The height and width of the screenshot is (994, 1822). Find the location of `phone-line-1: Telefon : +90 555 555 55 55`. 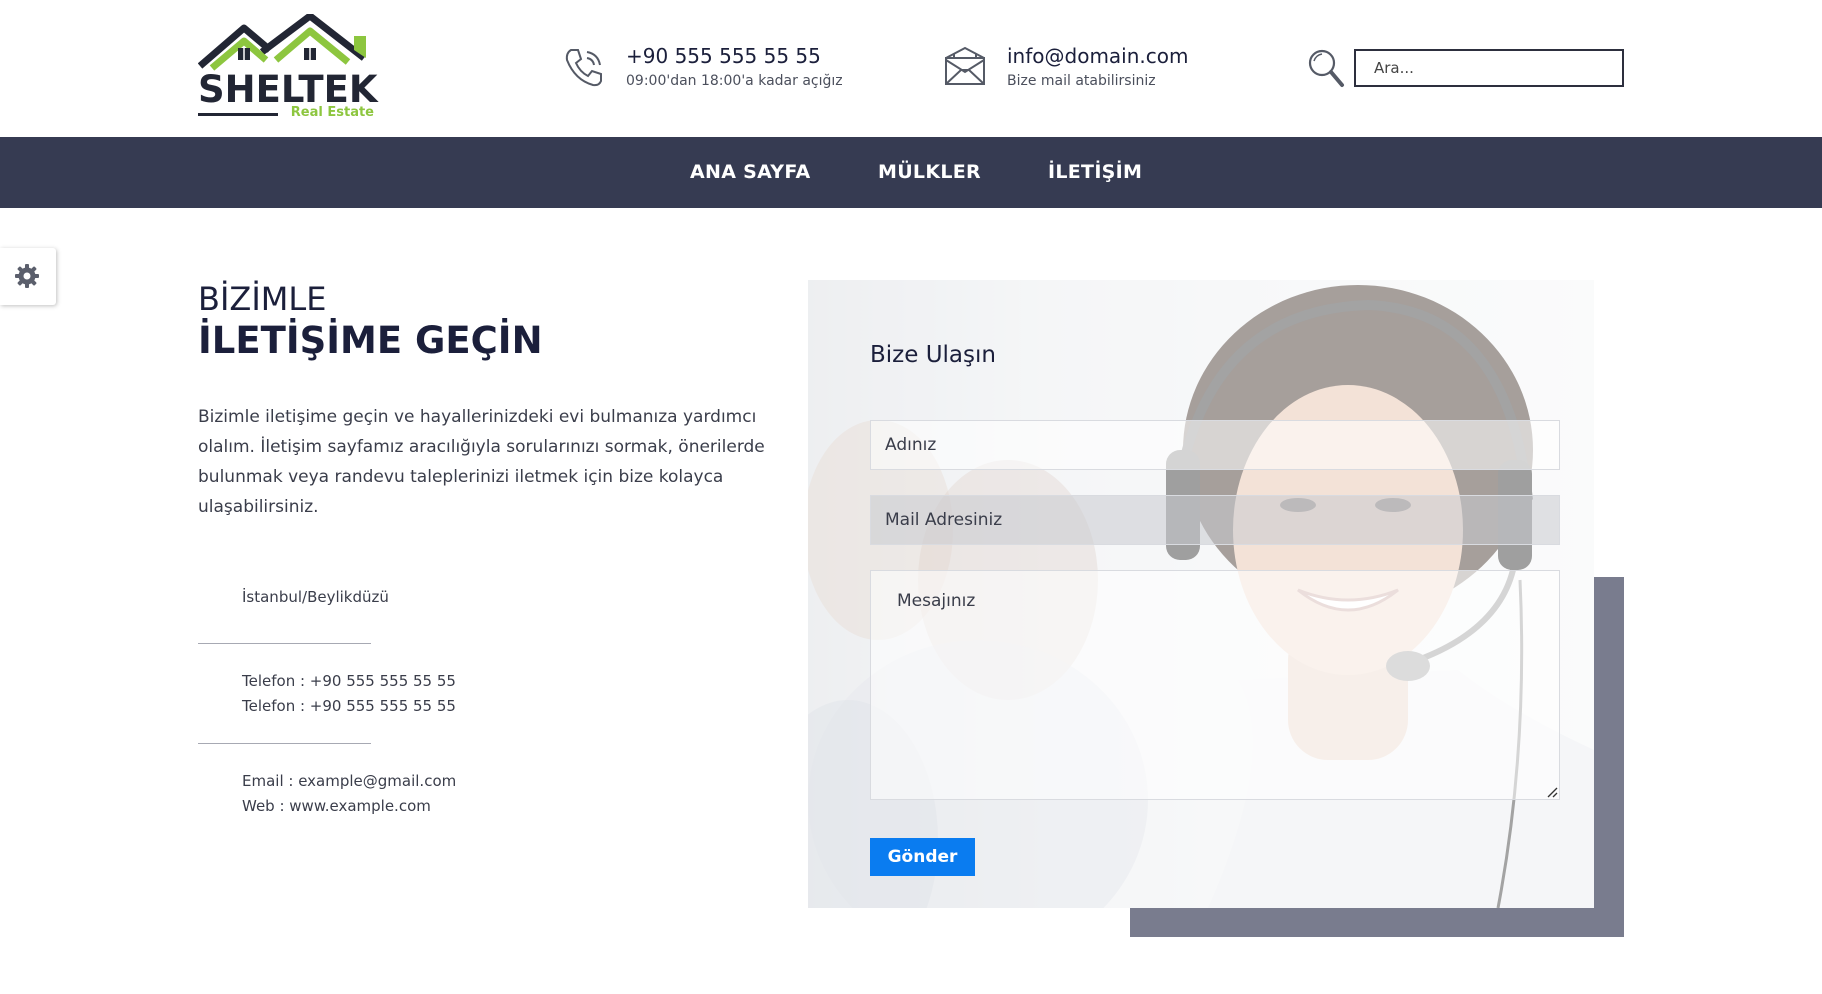

phone-line-1: Telefon : +90 555 555 55 55 is located at coordinates (349, 681).